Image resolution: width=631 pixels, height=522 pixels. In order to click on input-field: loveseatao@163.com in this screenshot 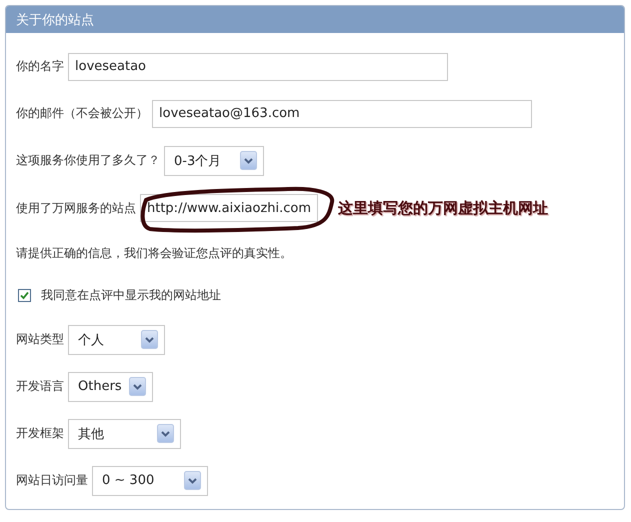, I will do `click(342, 114)`.